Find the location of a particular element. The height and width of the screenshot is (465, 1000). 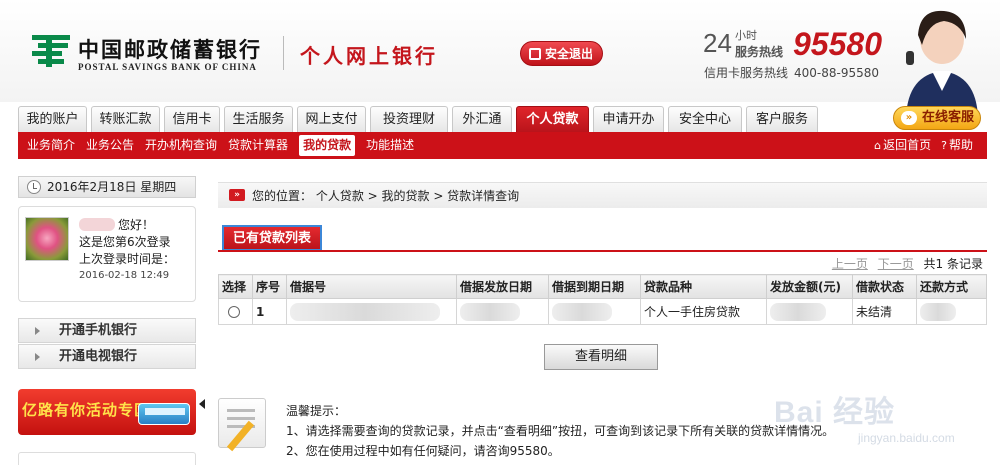

col-issue-date: 借据发放日期 is located at coordinates (502, 286).